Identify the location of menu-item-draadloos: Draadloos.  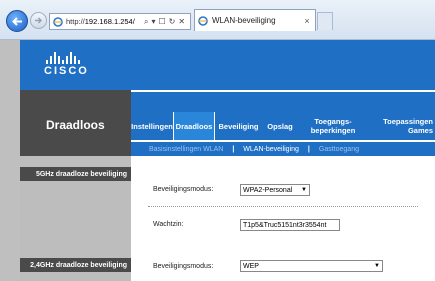
(194, 126).